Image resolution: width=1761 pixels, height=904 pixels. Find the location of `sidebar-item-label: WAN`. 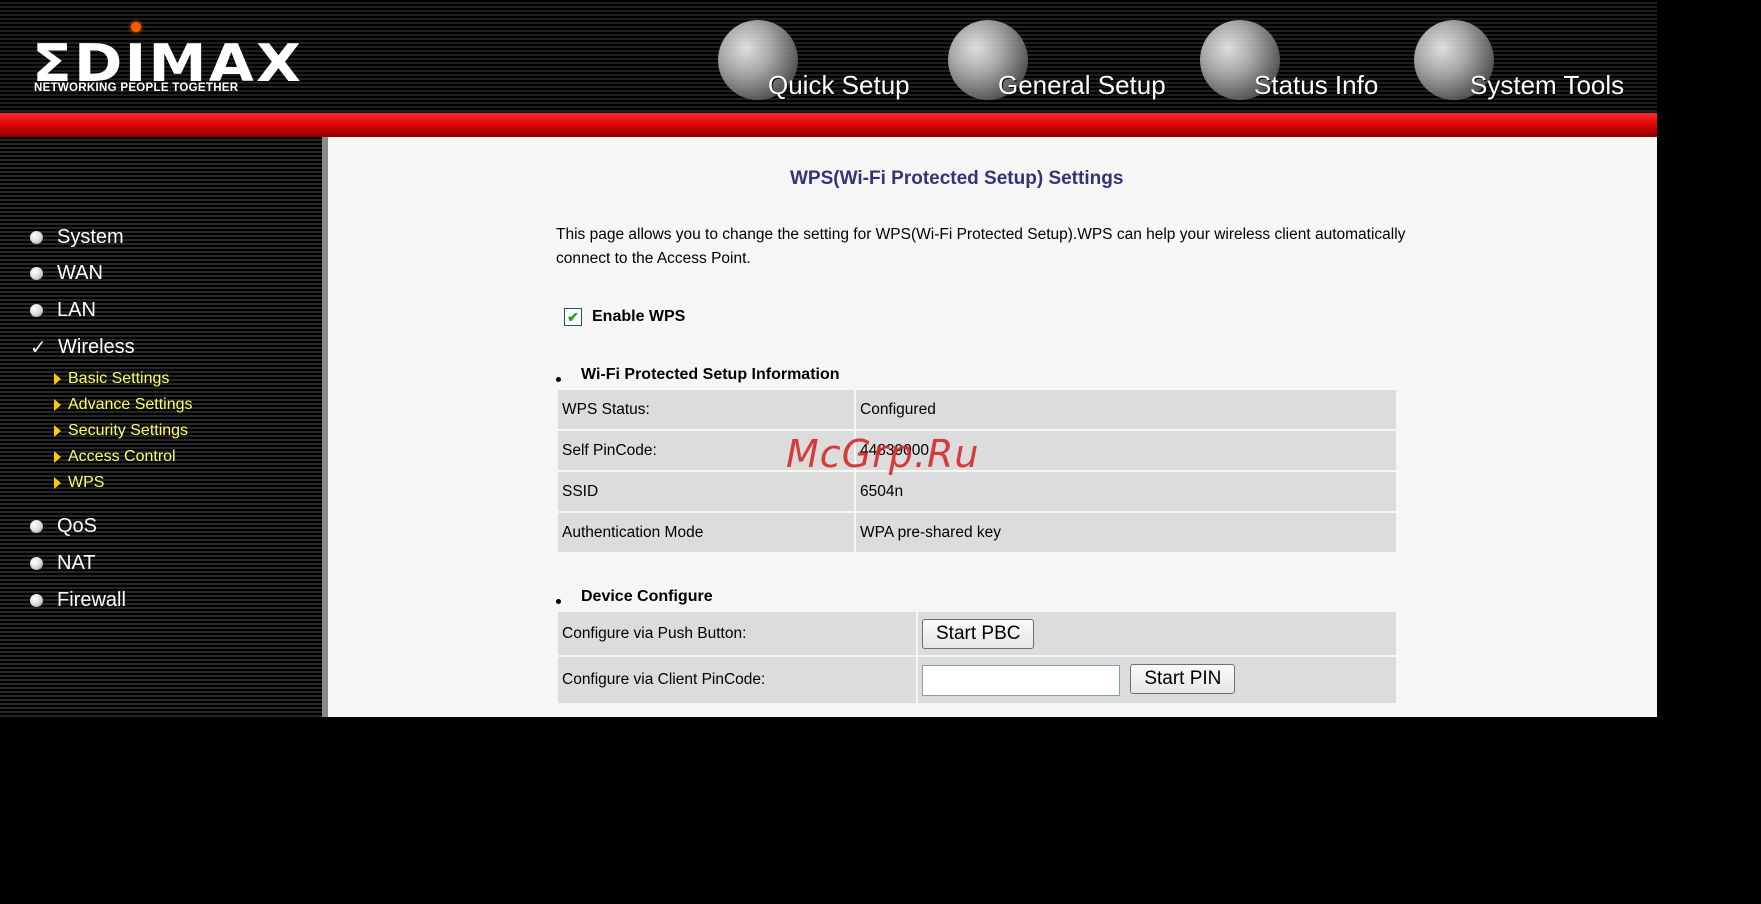

sidebar-item-label: WAN is located at coordinates (80, 273).